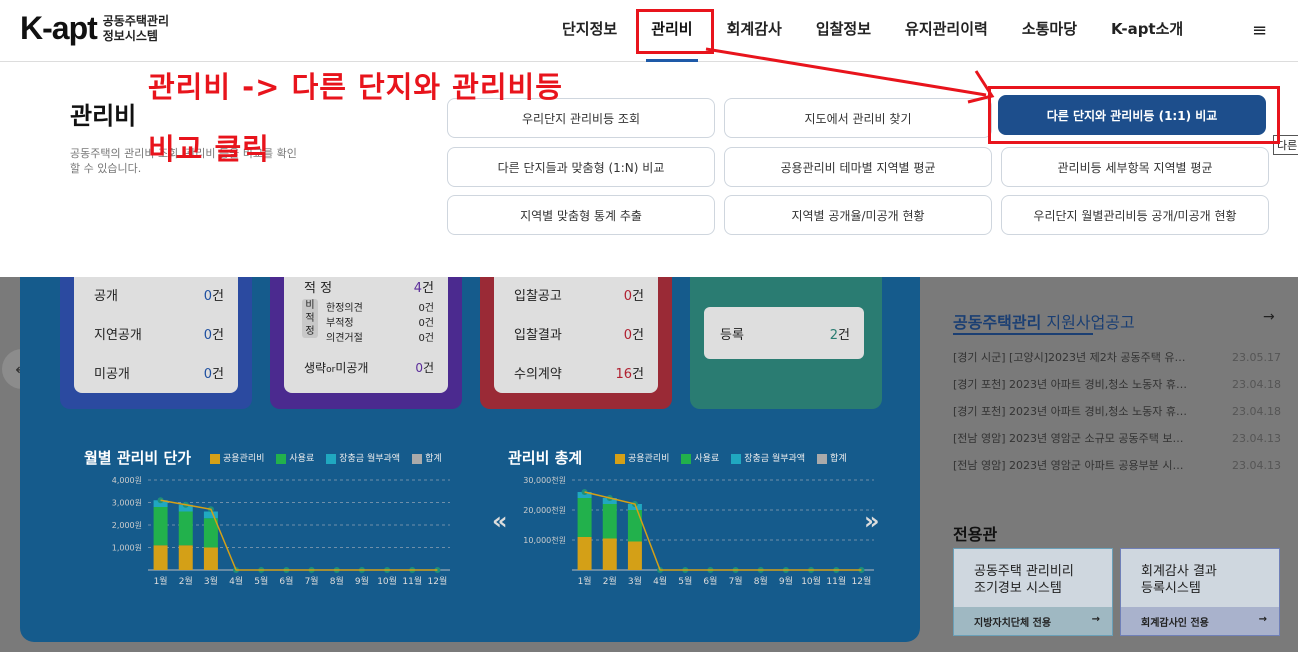 The height and width of the screenshot is (652, 1298). What do you see at coordinates (331, 370) in the screenshot?
I see `or-text: or` at bounding box center [331, 370].